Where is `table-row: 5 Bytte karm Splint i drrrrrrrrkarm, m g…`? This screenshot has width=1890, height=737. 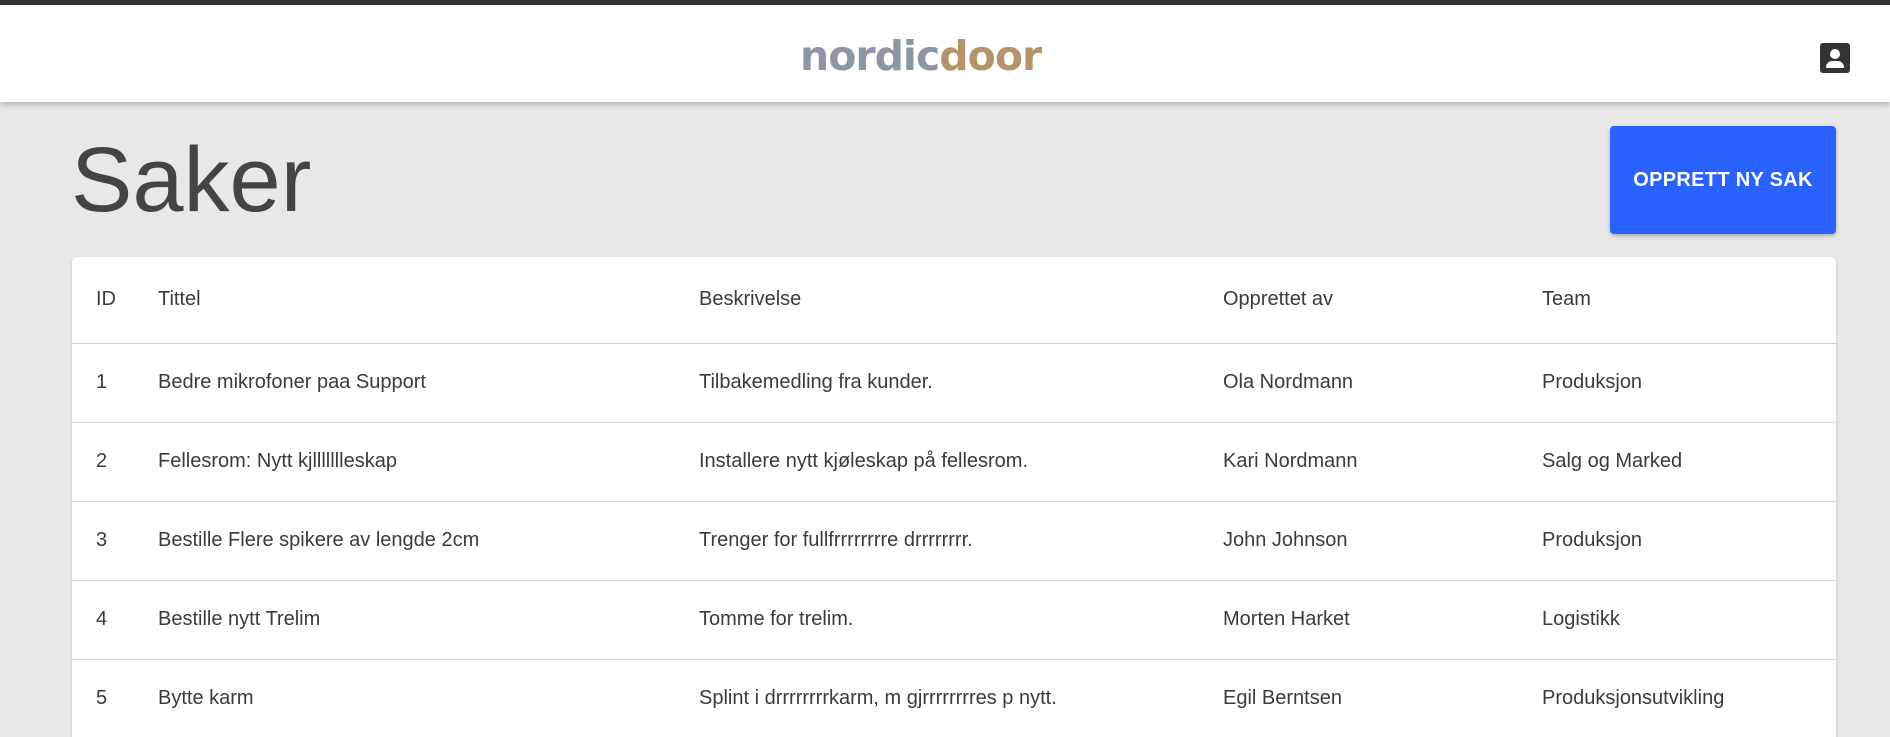
table-row: 5 Bytte karm Splint i drrrrrrrrkarm, m g… is located at coordinates (954, 698).